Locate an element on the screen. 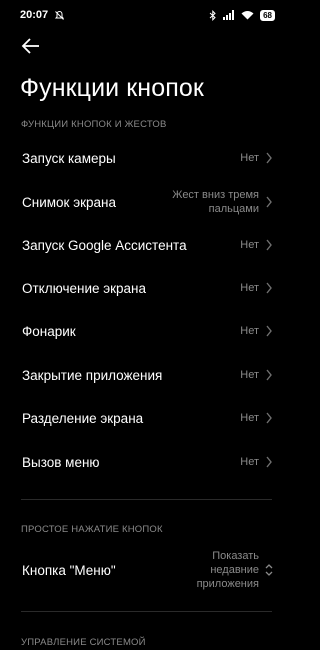 This screenshot has height=650, width=320. status-time: 20:07 is located at coordinates (34, 15).